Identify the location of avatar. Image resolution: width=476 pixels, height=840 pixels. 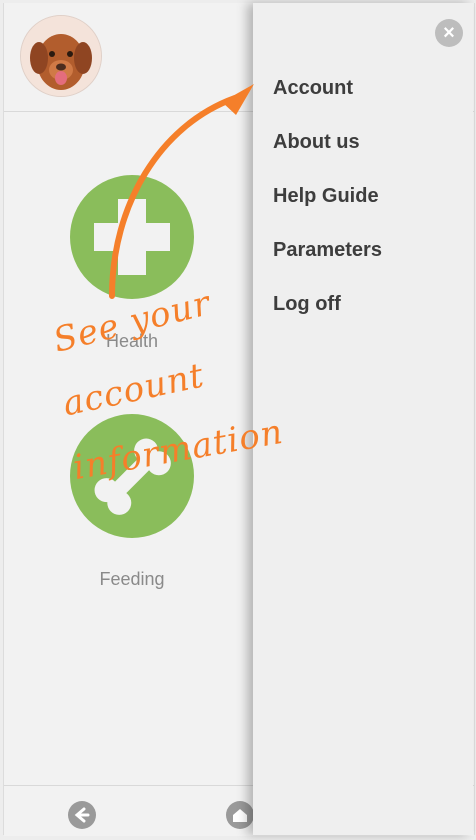
(61, 56).